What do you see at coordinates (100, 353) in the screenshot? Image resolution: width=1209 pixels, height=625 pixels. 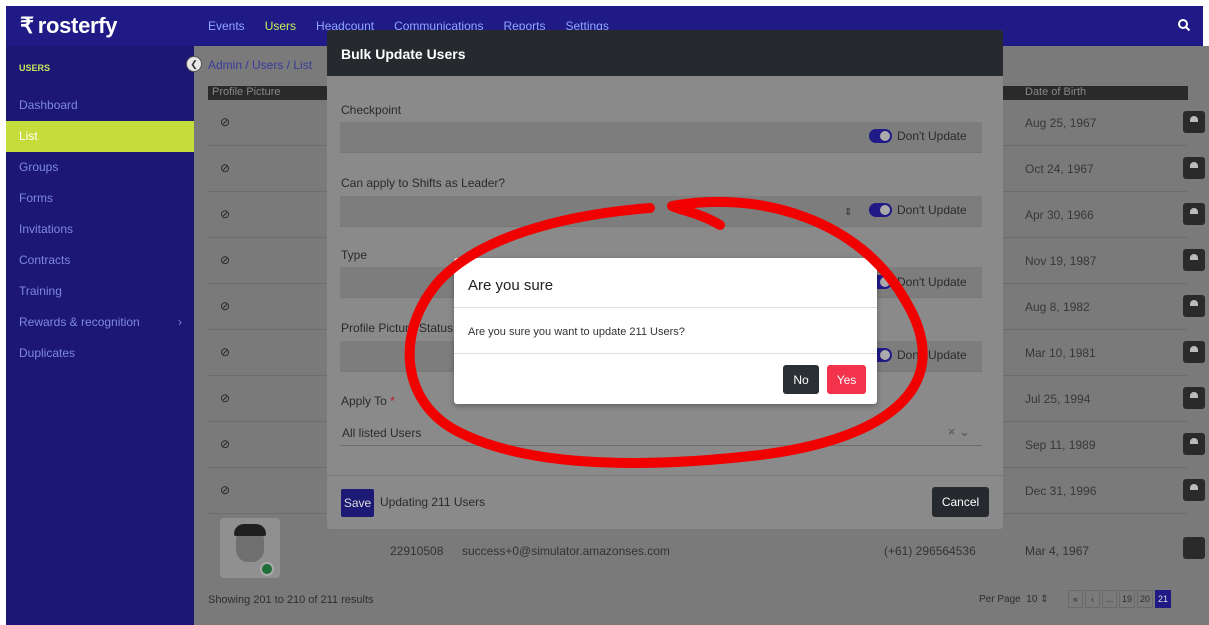 I see `sidebar-item-duplicates: Duplicates` at bounding box center [100, 353].